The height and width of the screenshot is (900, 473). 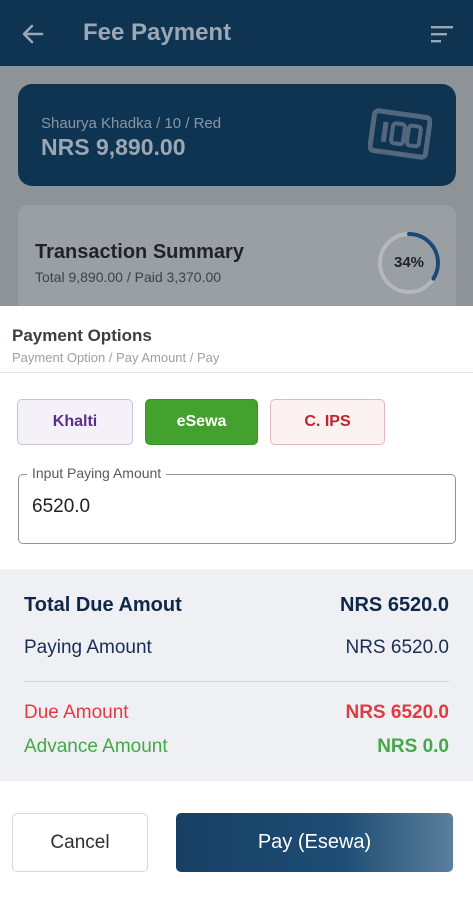 What do you see at coordinates (116, 357) in the screenshot?
I see `breadcrumb: Payment Option / Pay Amount / Pay` at bounding box center [116, 357].